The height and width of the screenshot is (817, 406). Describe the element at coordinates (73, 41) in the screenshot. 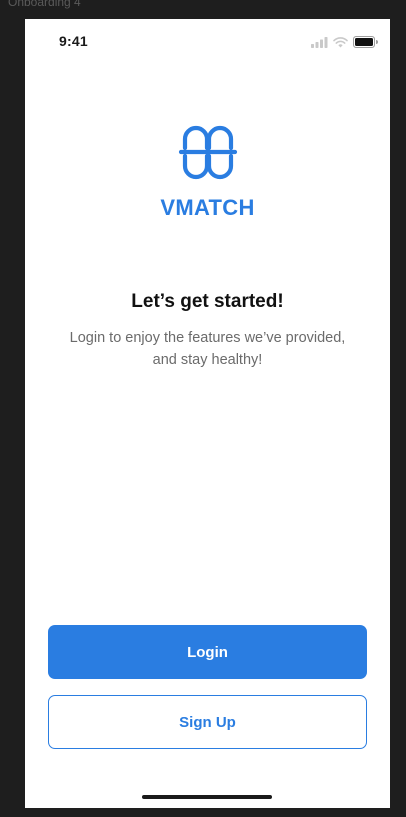

I see `status-time: 9:41` at that location.